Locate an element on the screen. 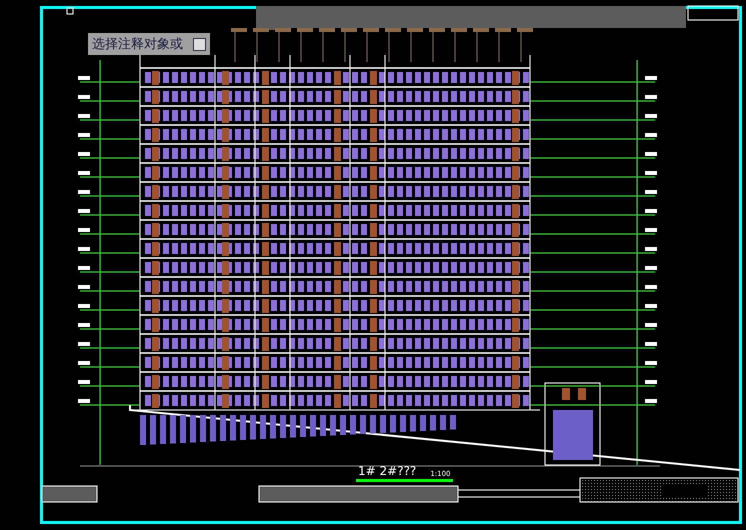  drawing-title: 1# 2#??? is located at coordinates (387, 471).